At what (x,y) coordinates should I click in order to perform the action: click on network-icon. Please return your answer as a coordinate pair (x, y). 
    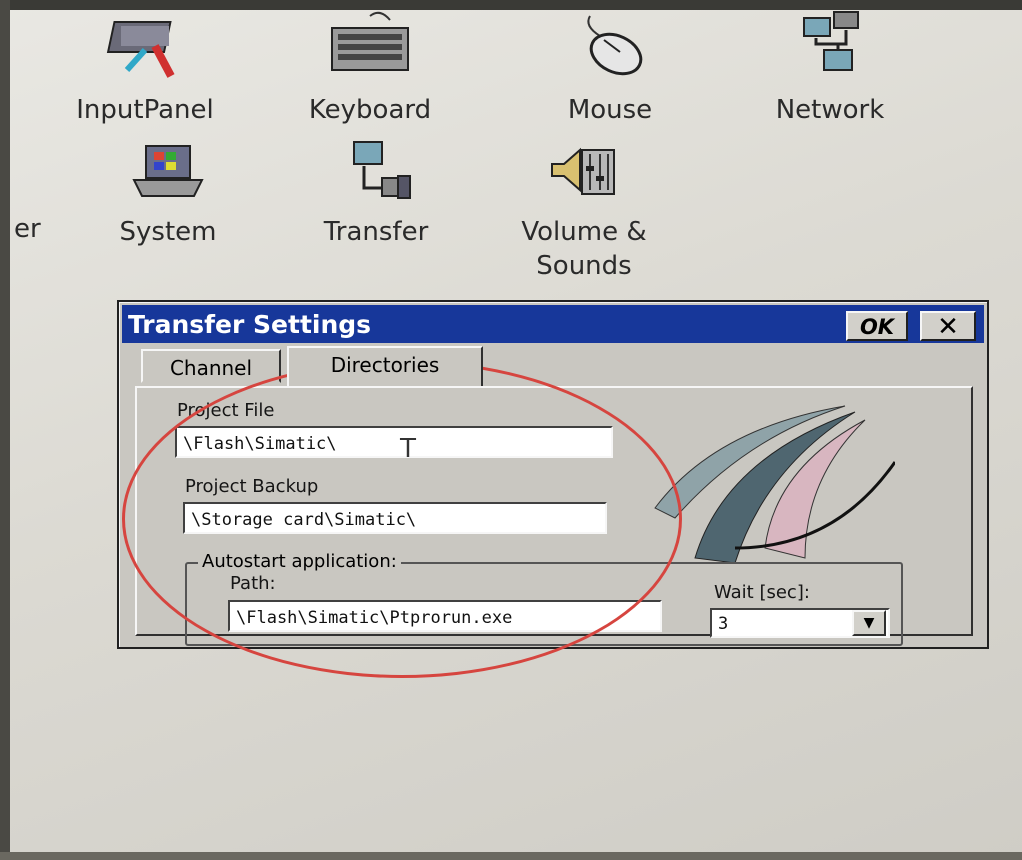
    Looking at the image, I should click on (831, 41).